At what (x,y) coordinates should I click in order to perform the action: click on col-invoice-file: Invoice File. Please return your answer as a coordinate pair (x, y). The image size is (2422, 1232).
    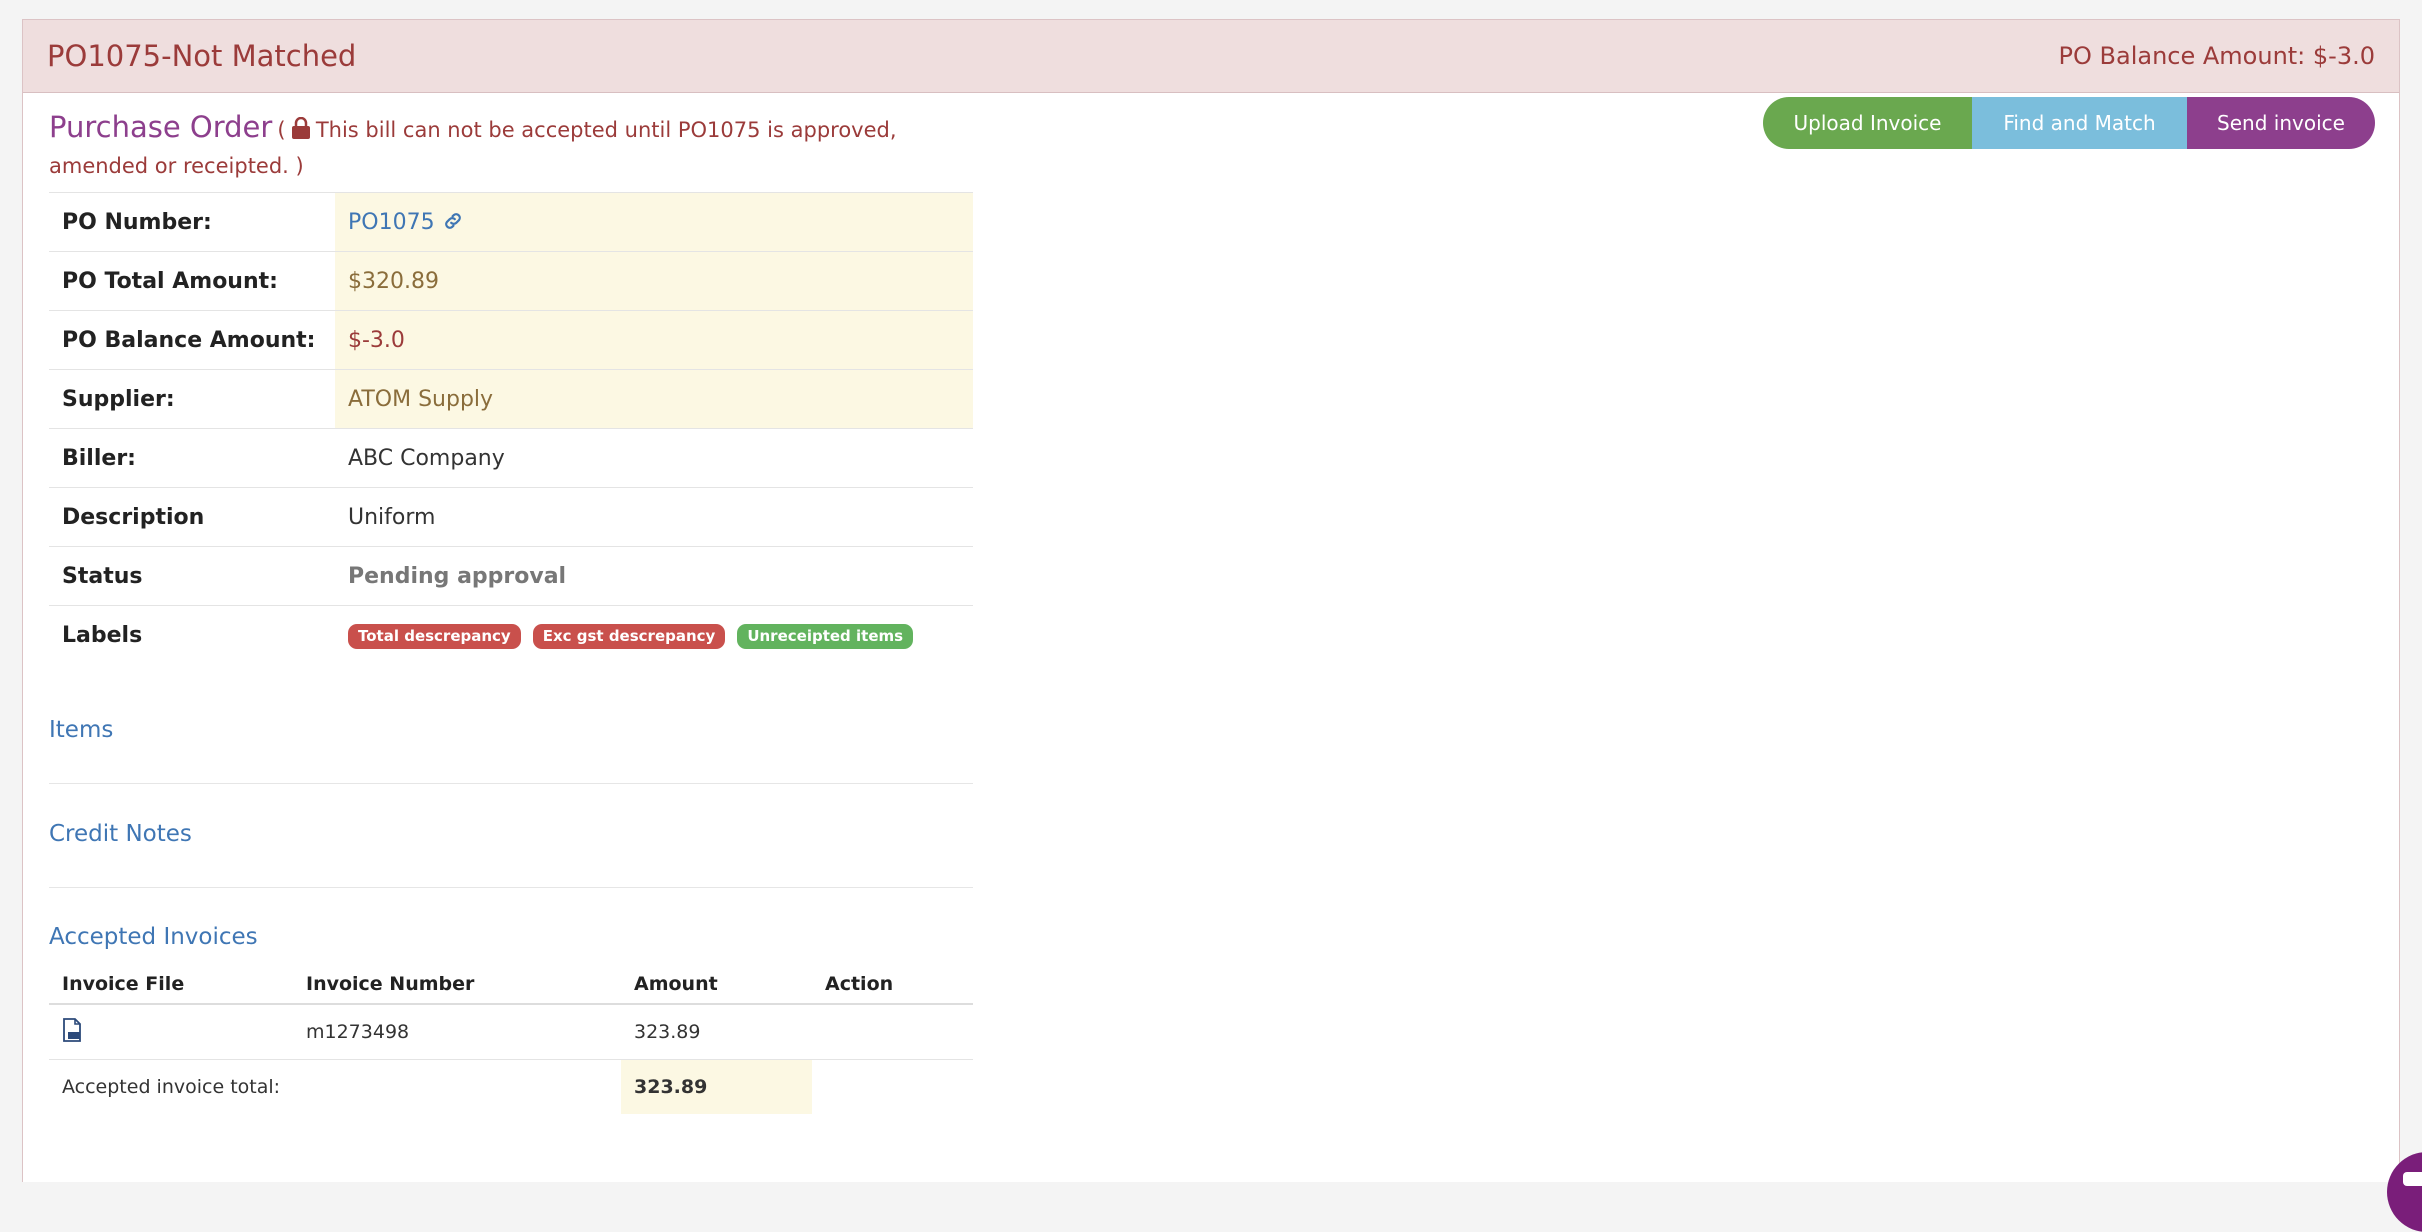
    Looking at the image, I should click on (171, 985).